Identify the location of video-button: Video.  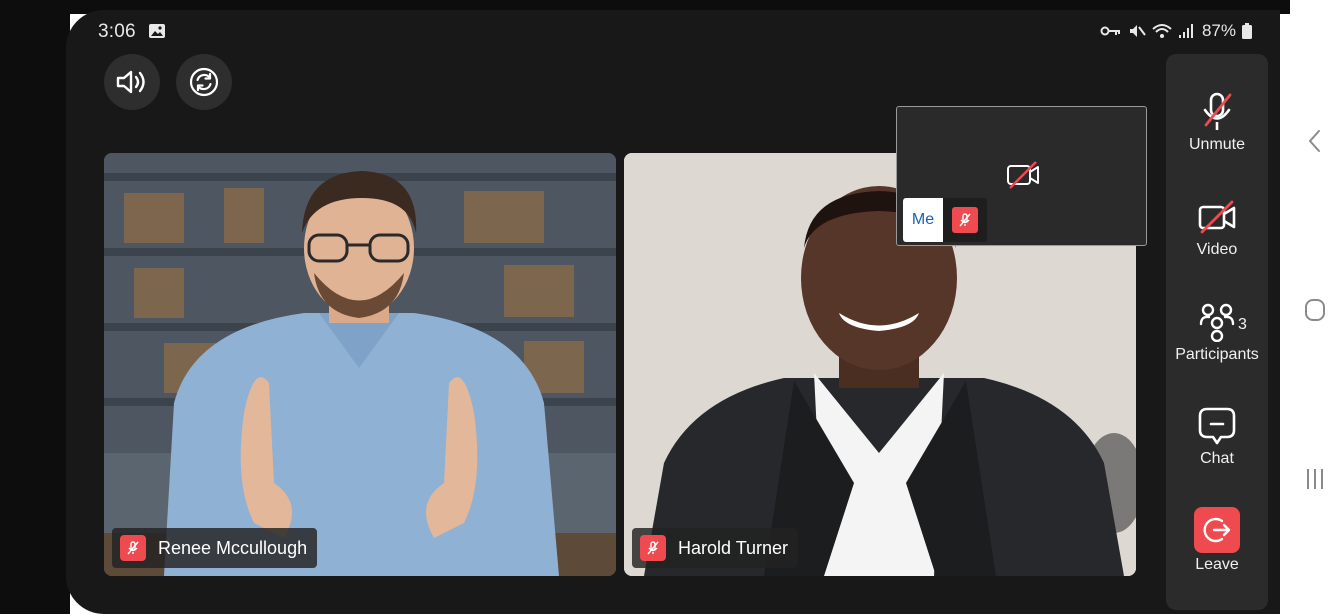
(1217, 240).